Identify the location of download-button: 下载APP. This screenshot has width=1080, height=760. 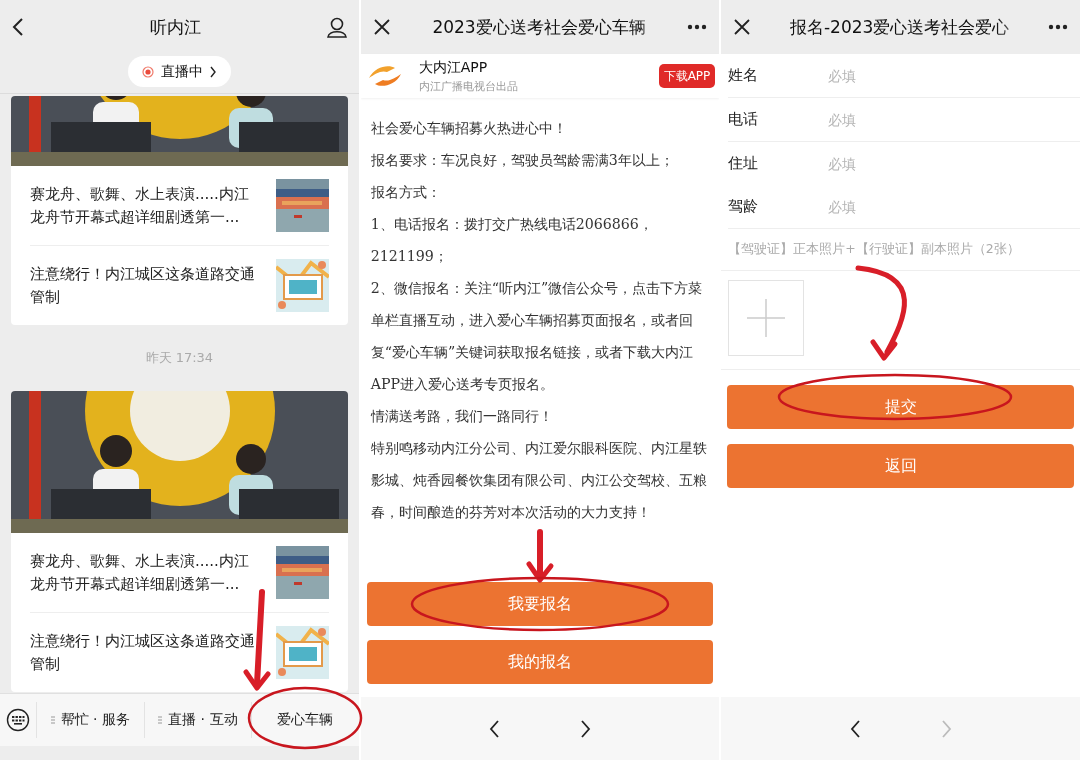
(687, 76).